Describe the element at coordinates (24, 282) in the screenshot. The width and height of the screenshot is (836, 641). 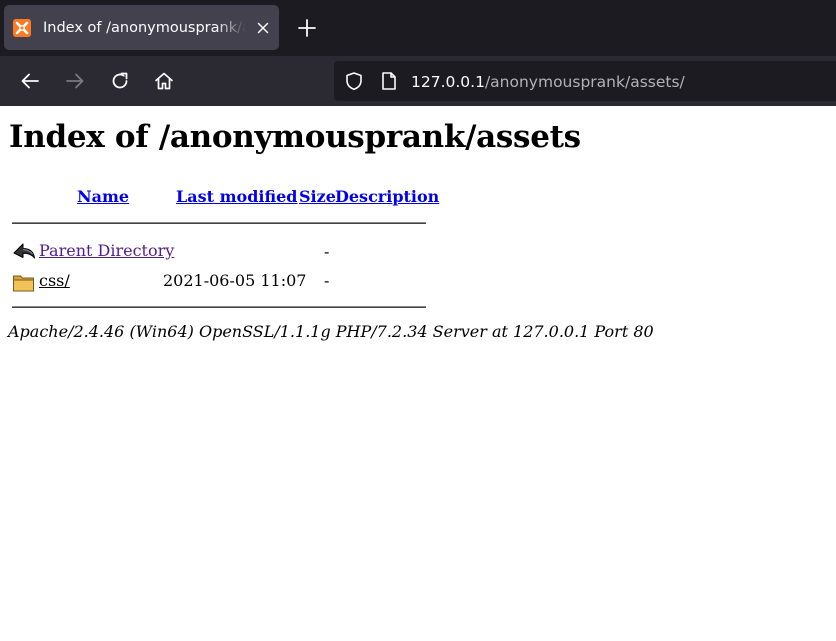
I see `folder-icon` at that location.